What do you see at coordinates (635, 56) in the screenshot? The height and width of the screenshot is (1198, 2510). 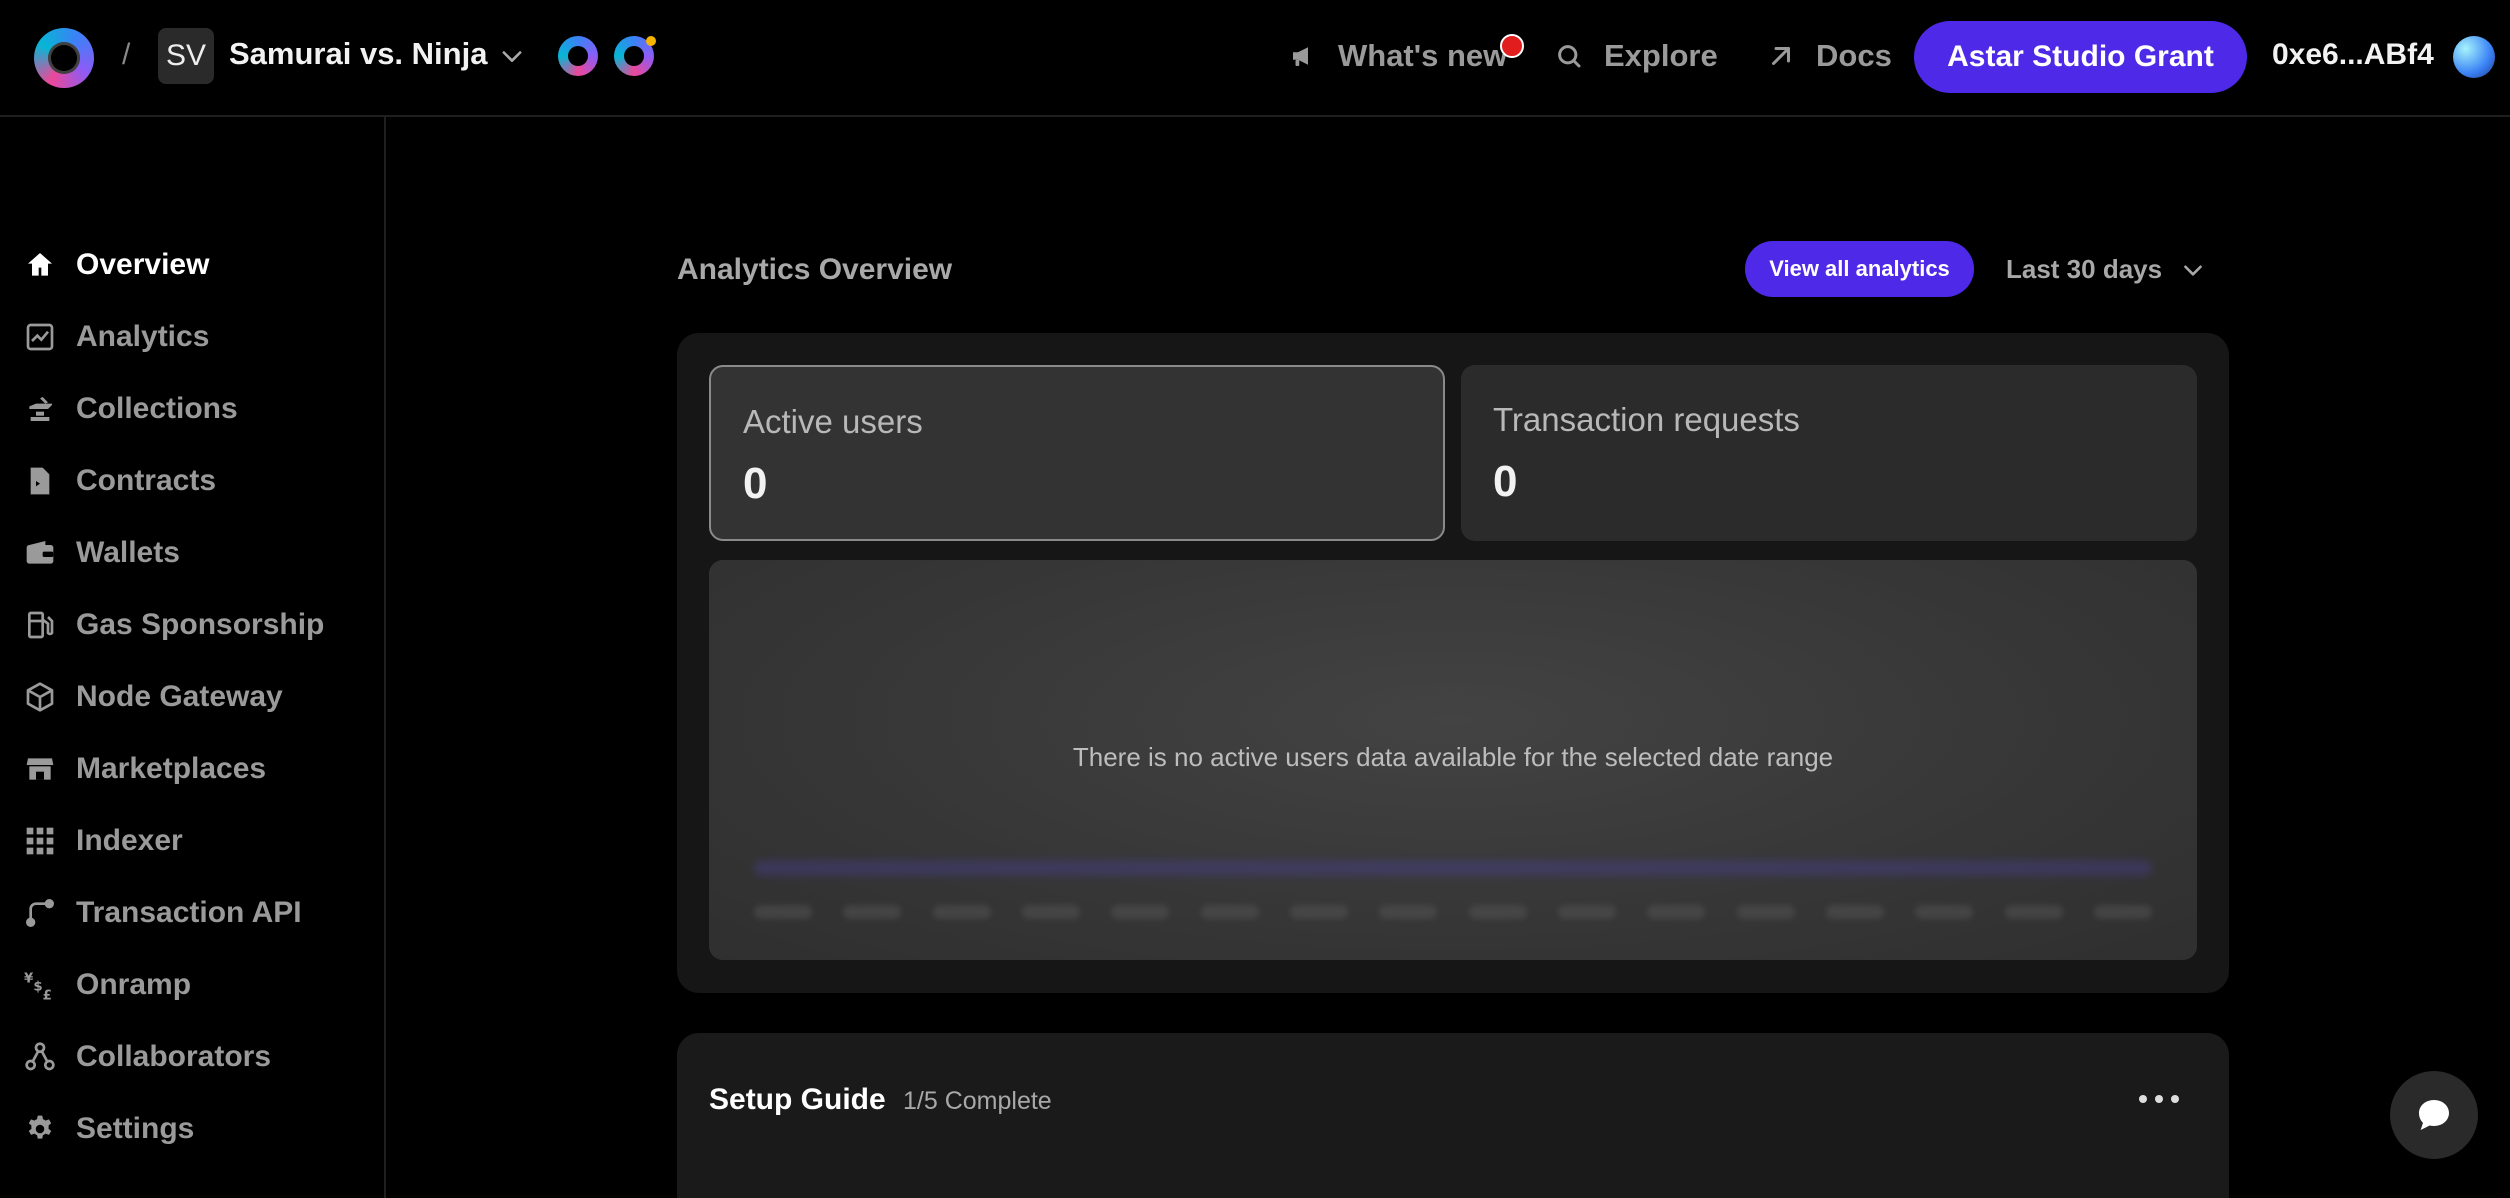 I see `chain-icon-secondary` at bounding box center [635, 56].